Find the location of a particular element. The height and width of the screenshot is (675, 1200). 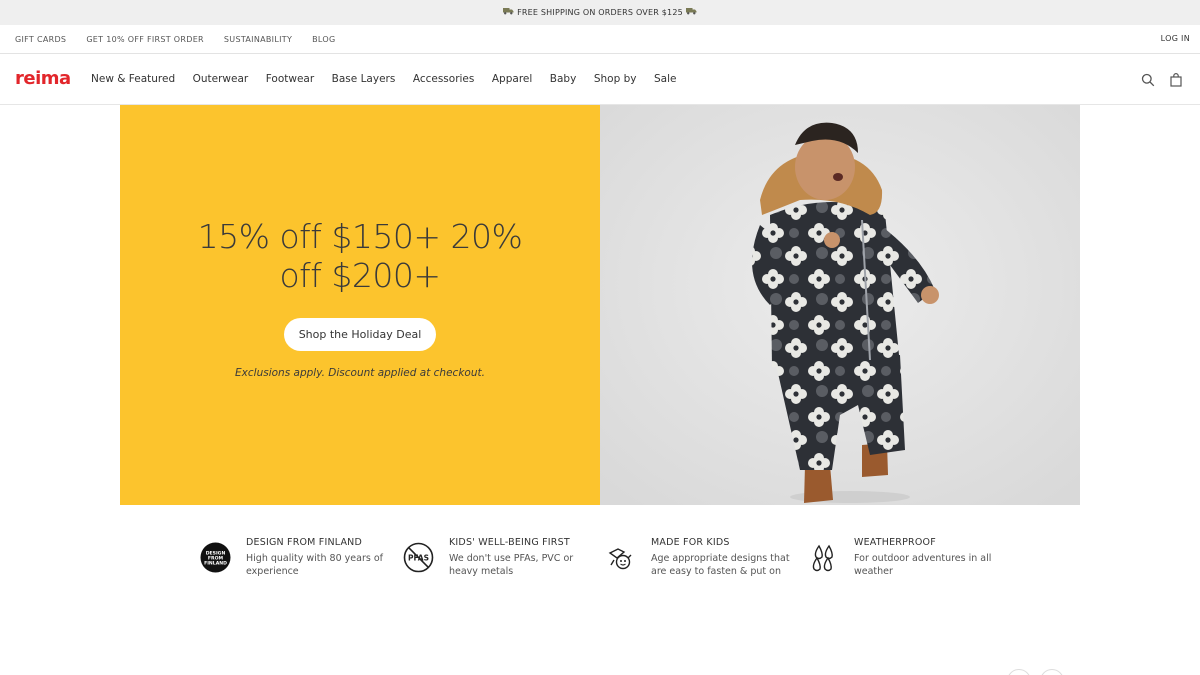

blog-link: BLOG is located at coordinates (323, 39).